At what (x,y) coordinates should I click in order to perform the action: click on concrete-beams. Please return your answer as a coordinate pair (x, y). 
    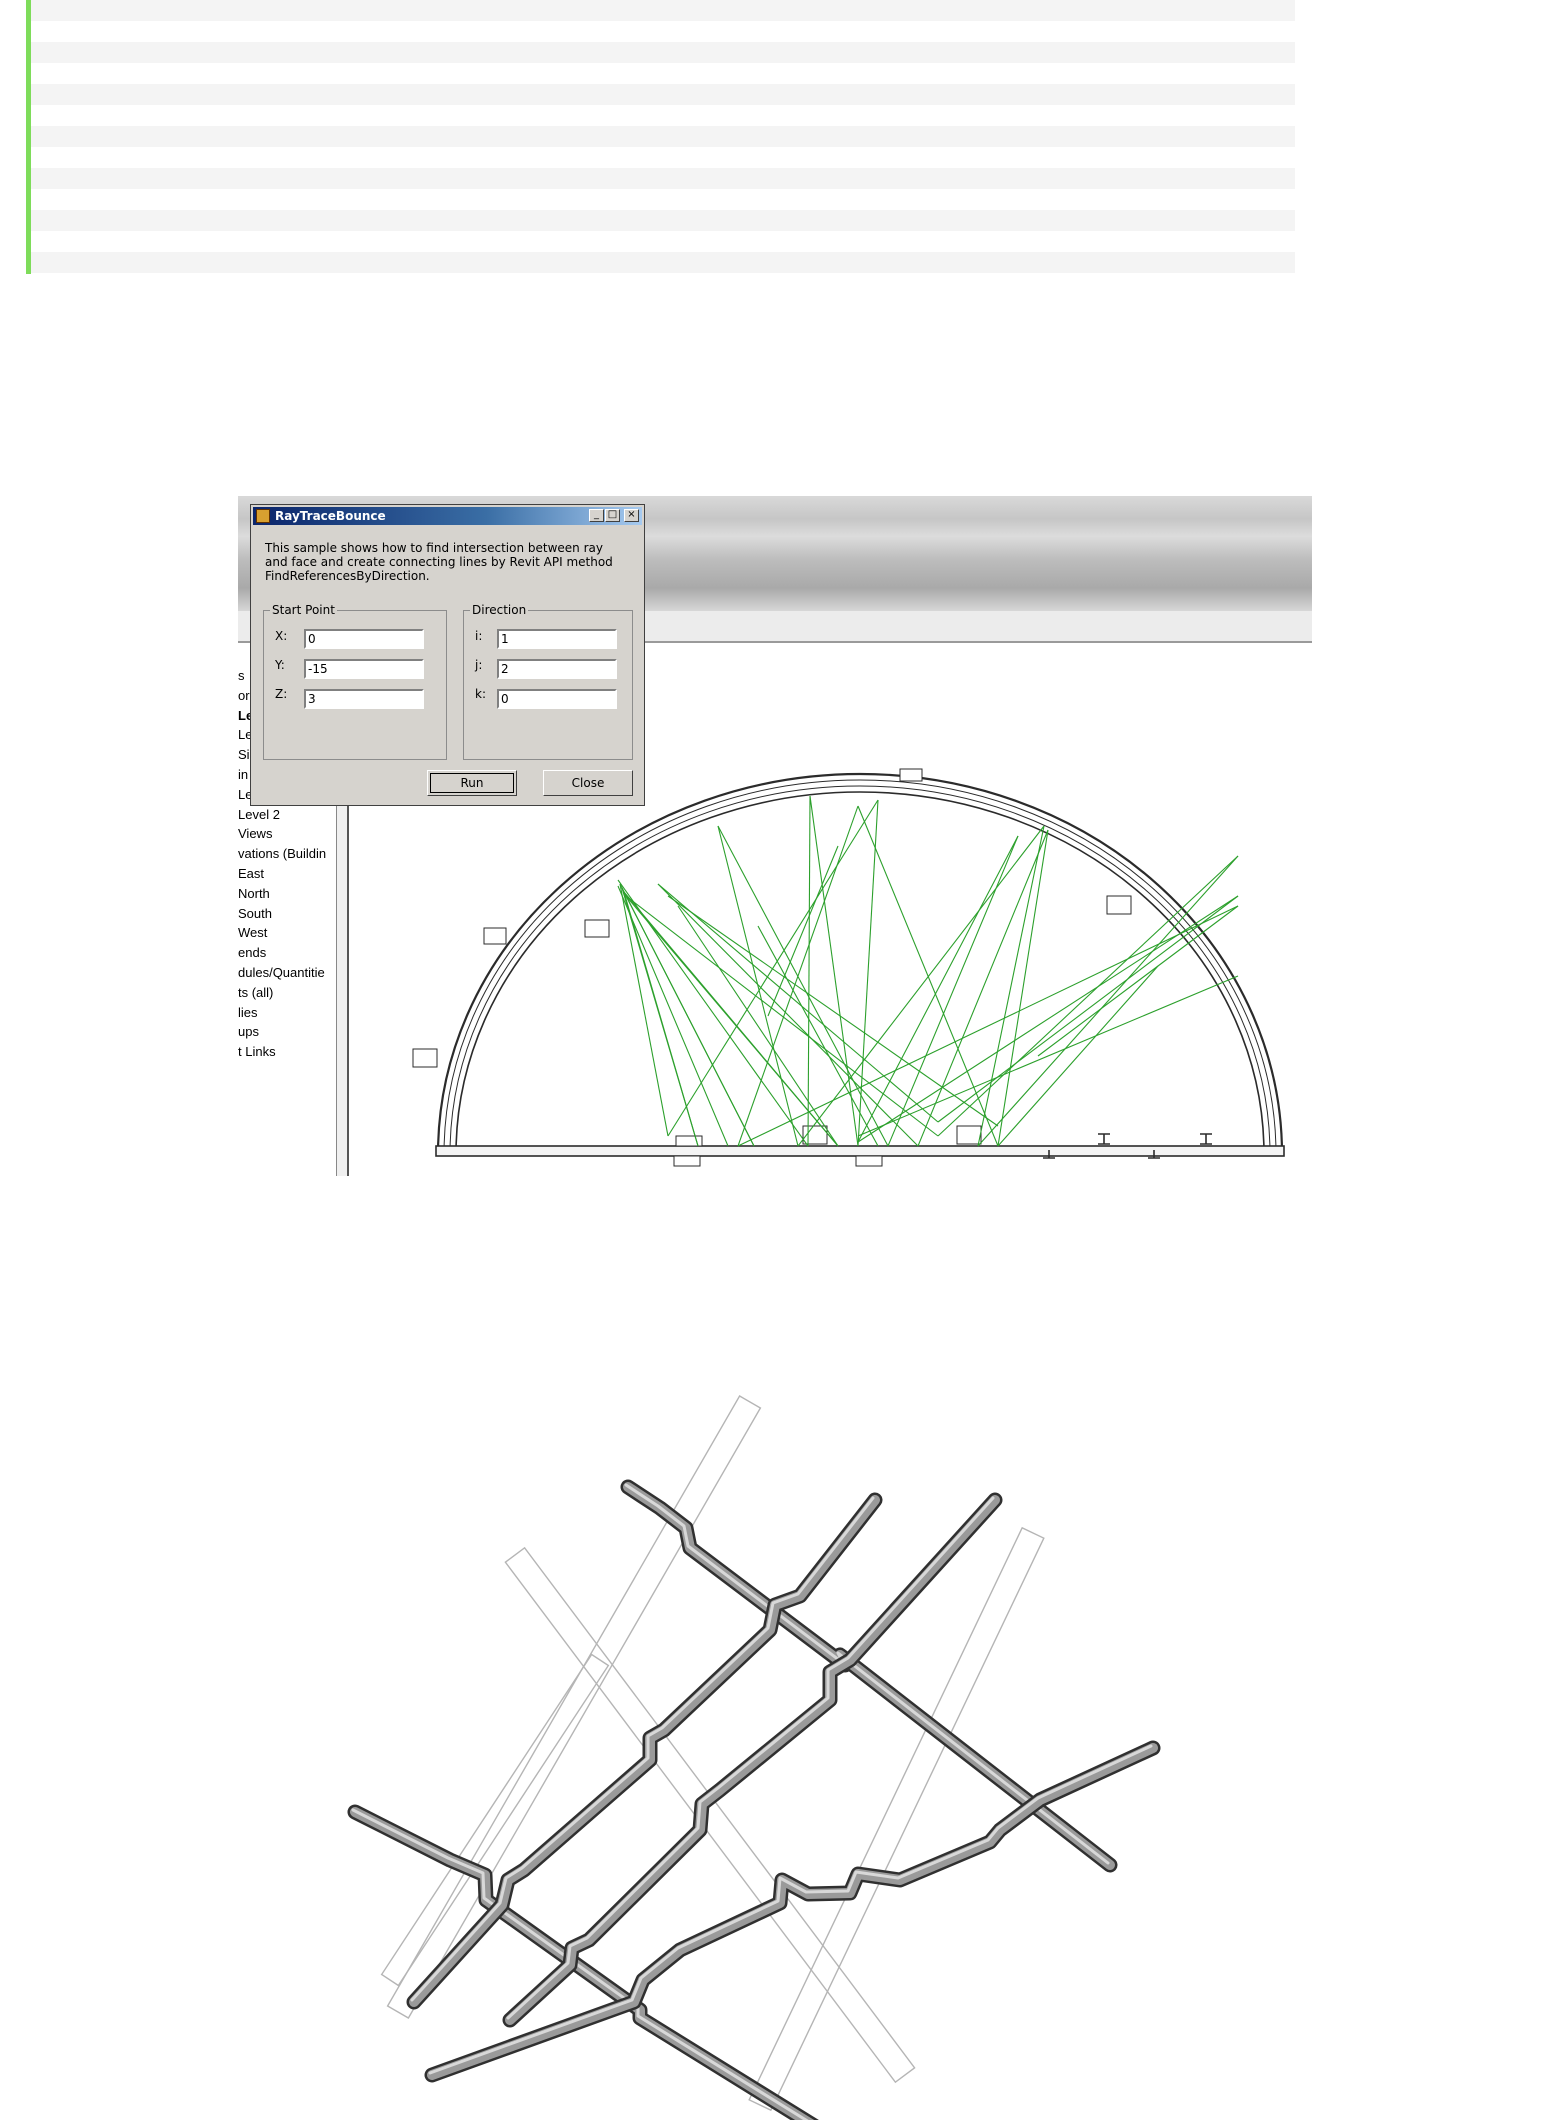
    Looking at the image, I should click on (712, 1753).